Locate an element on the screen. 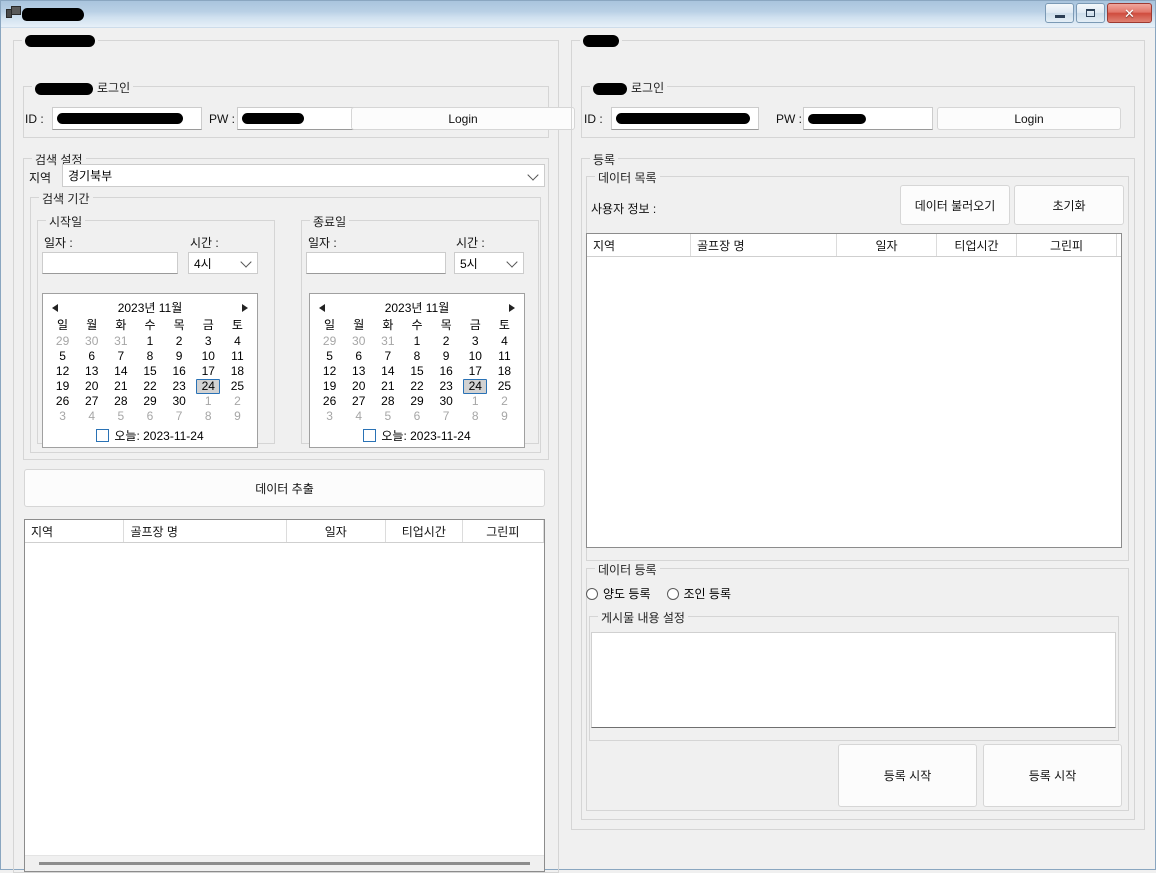 This screenshot has width=1156, height=873. calendar-day: 18 is located at coordinates (504, 371).